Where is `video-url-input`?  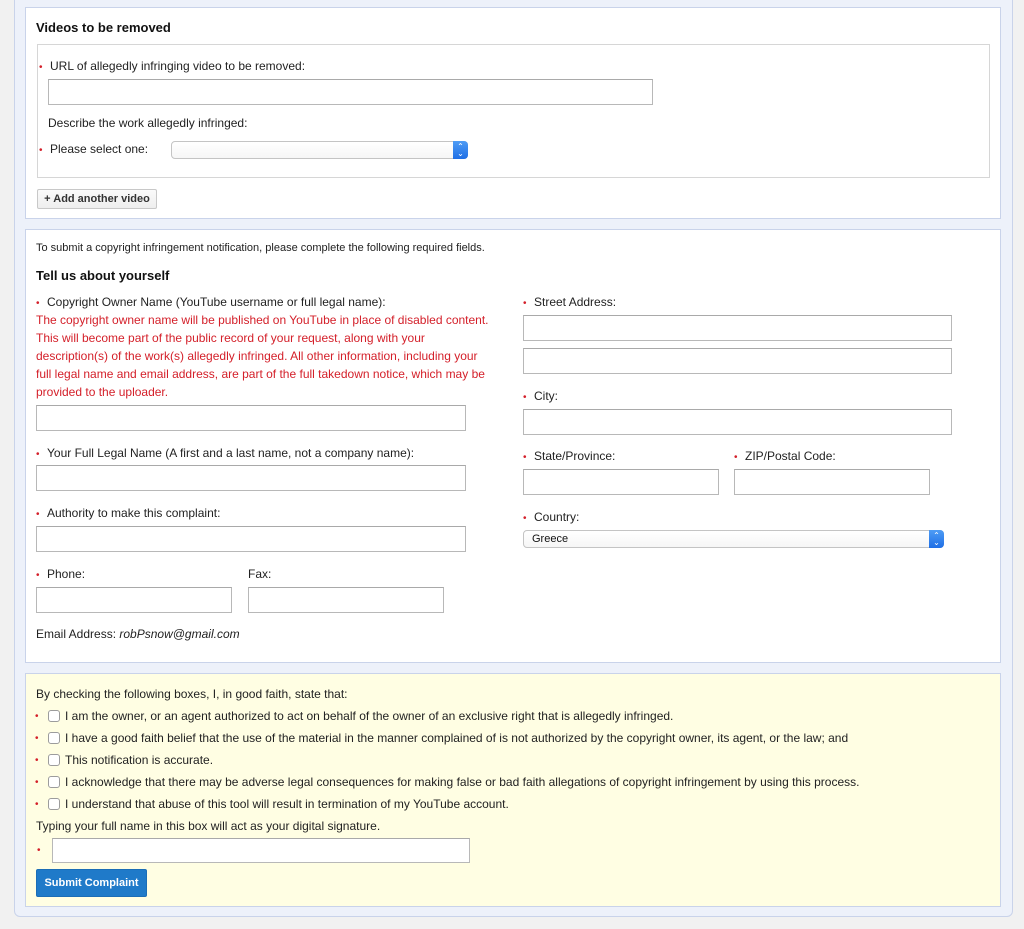 video-url-input is located at coordinates (350, 92).